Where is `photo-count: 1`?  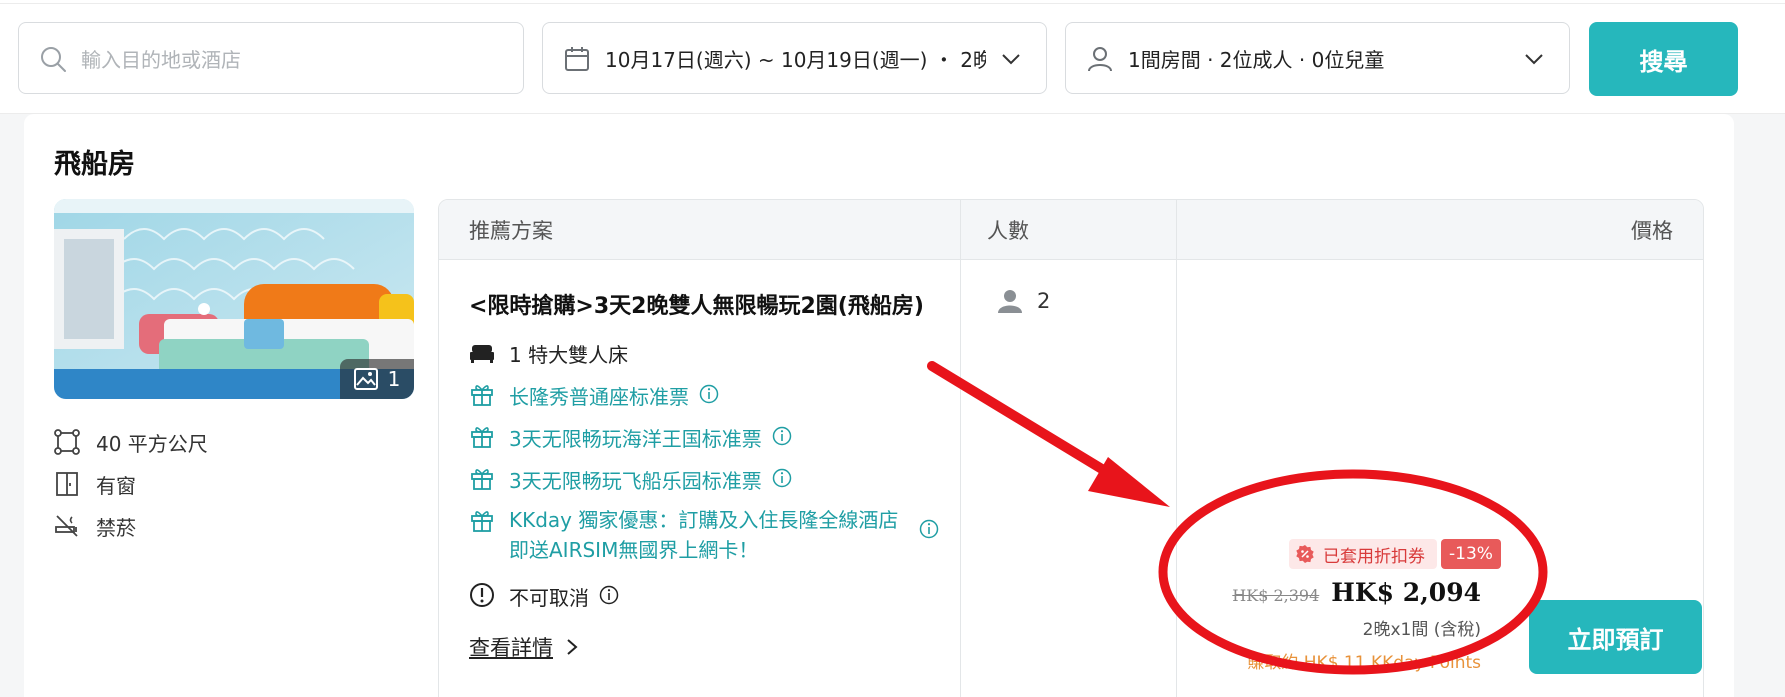
photo-count: 1 is located at coordinates (394, 379).